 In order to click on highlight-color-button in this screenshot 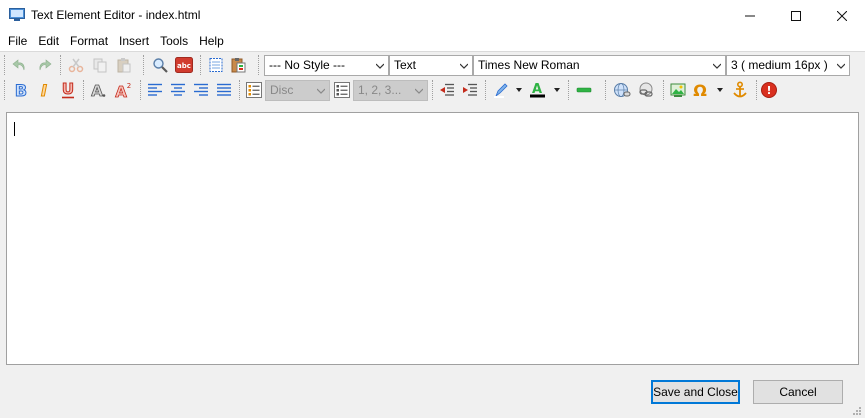, I will do `click(507, 90)`.